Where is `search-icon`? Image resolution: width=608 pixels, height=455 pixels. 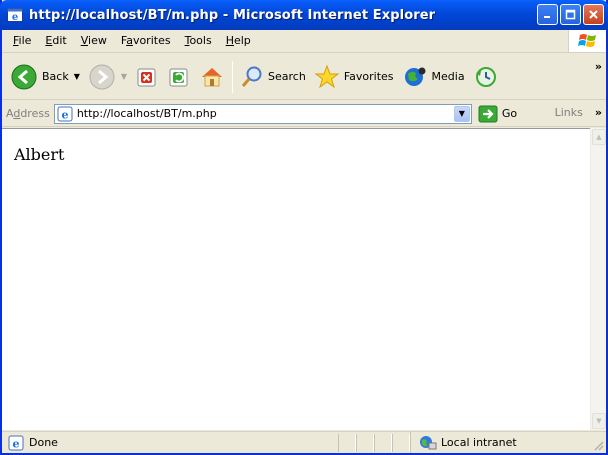
search-icon is located at coordinates (251, 76).